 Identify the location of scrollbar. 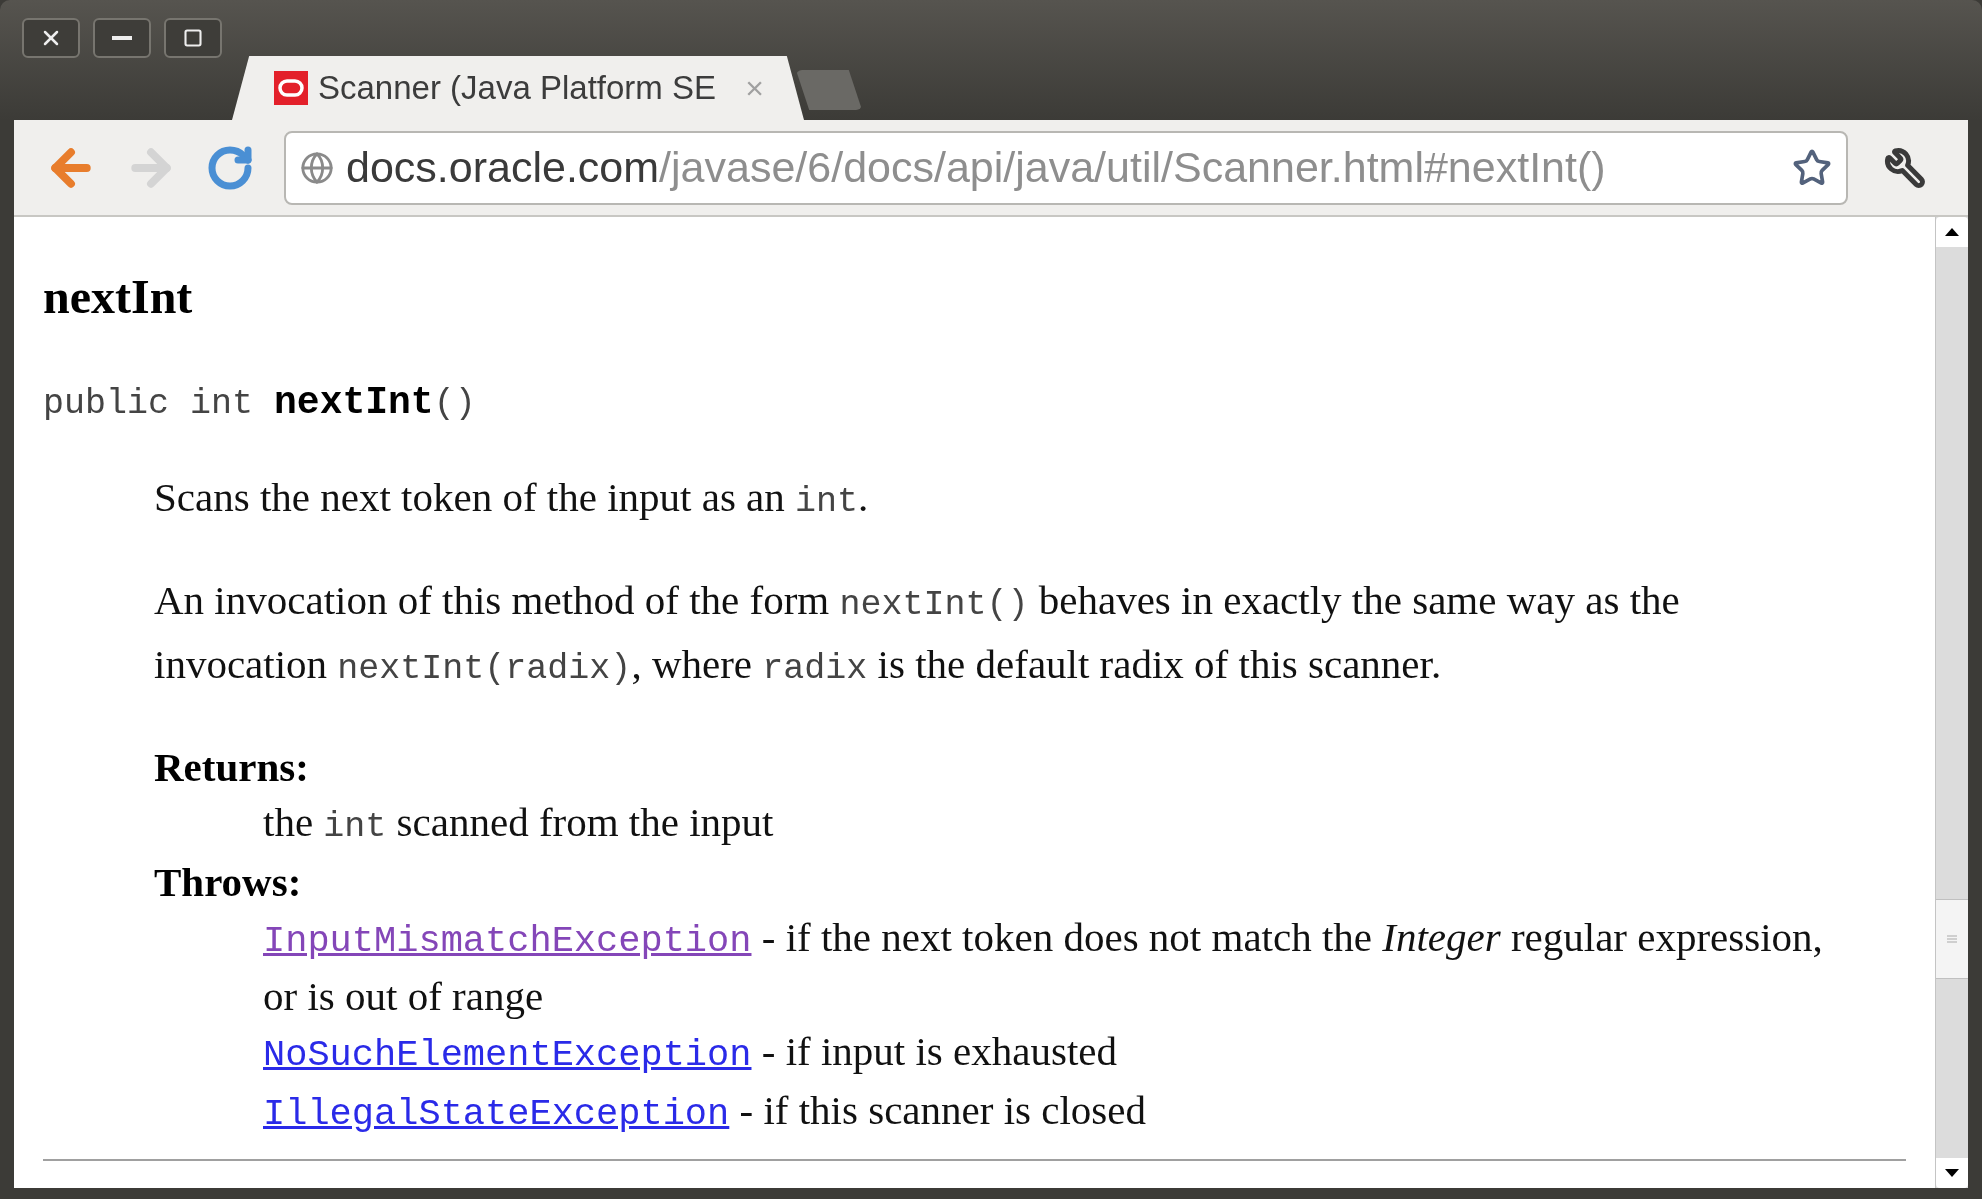
(1951, 702).